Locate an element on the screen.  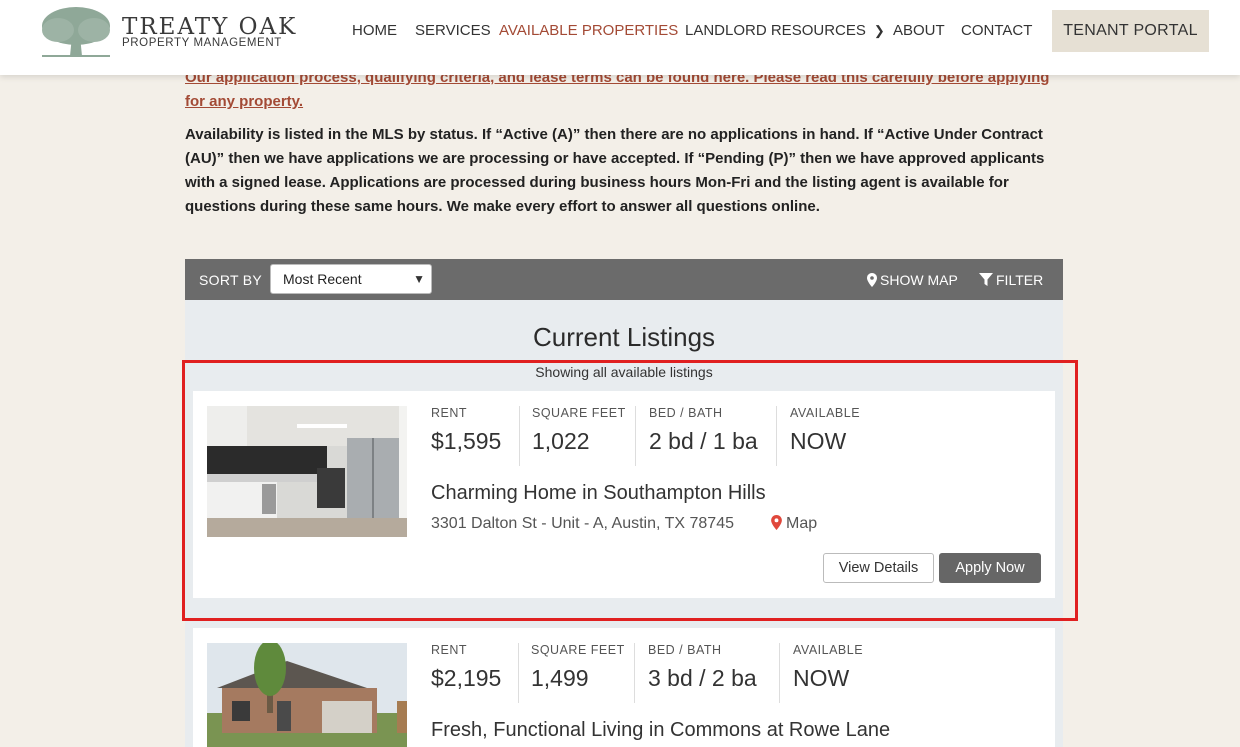
house-photo-icon is located at coordinates (307, 695).